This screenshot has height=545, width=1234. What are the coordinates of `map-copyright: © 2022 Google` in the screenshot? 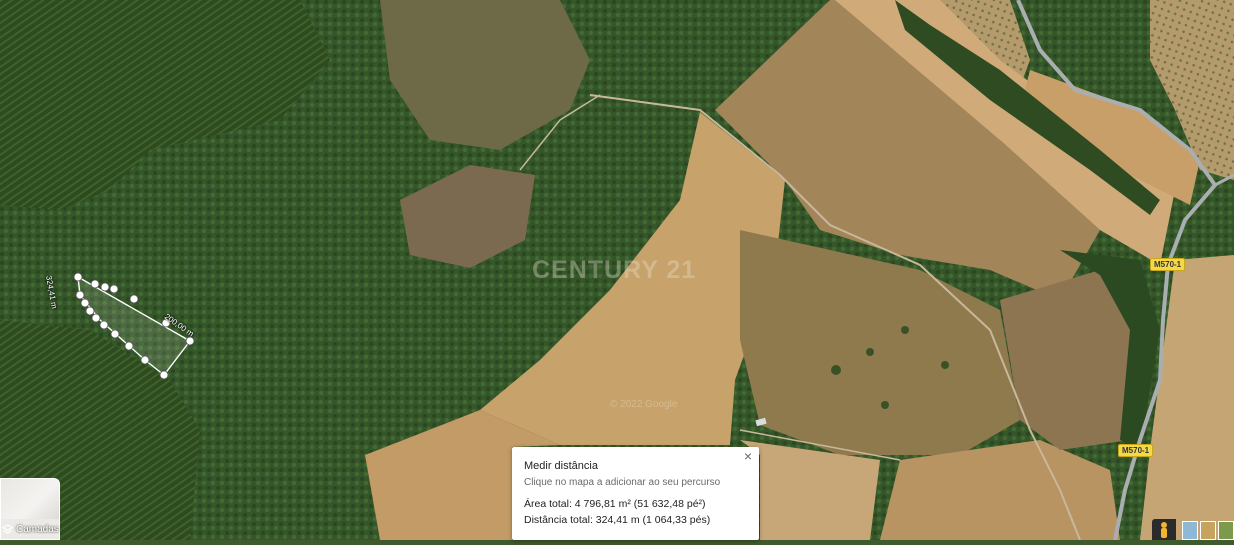 It's located at (644, 404).